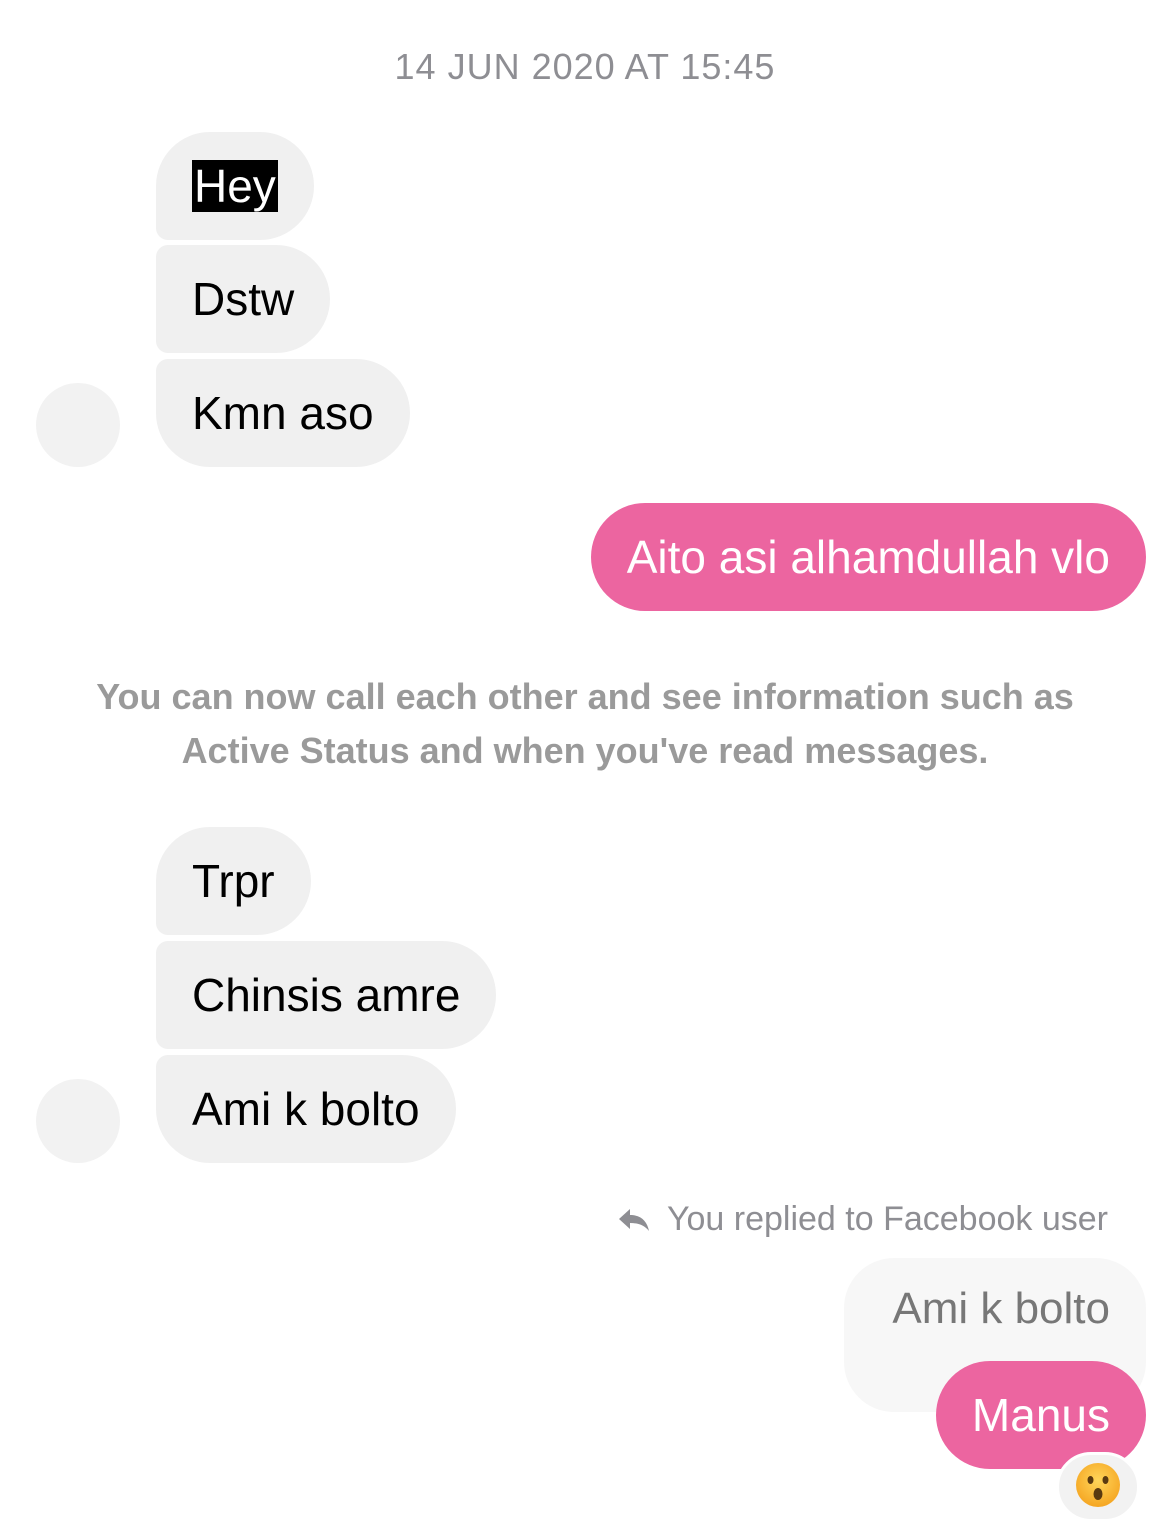 The image size is (1170, 1539). What do you see at coordinates (283, 413) in the screenshot?
I see `incoming-message: Kmn aso` at bounding box center [283, 413].